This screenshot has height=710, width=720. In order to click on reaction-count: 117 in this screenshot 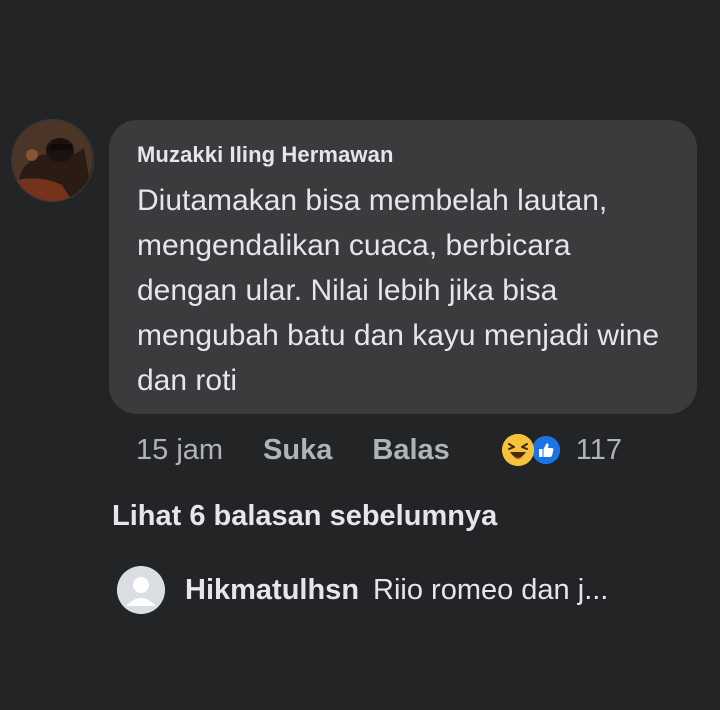, I will do `click(598, 449)`.